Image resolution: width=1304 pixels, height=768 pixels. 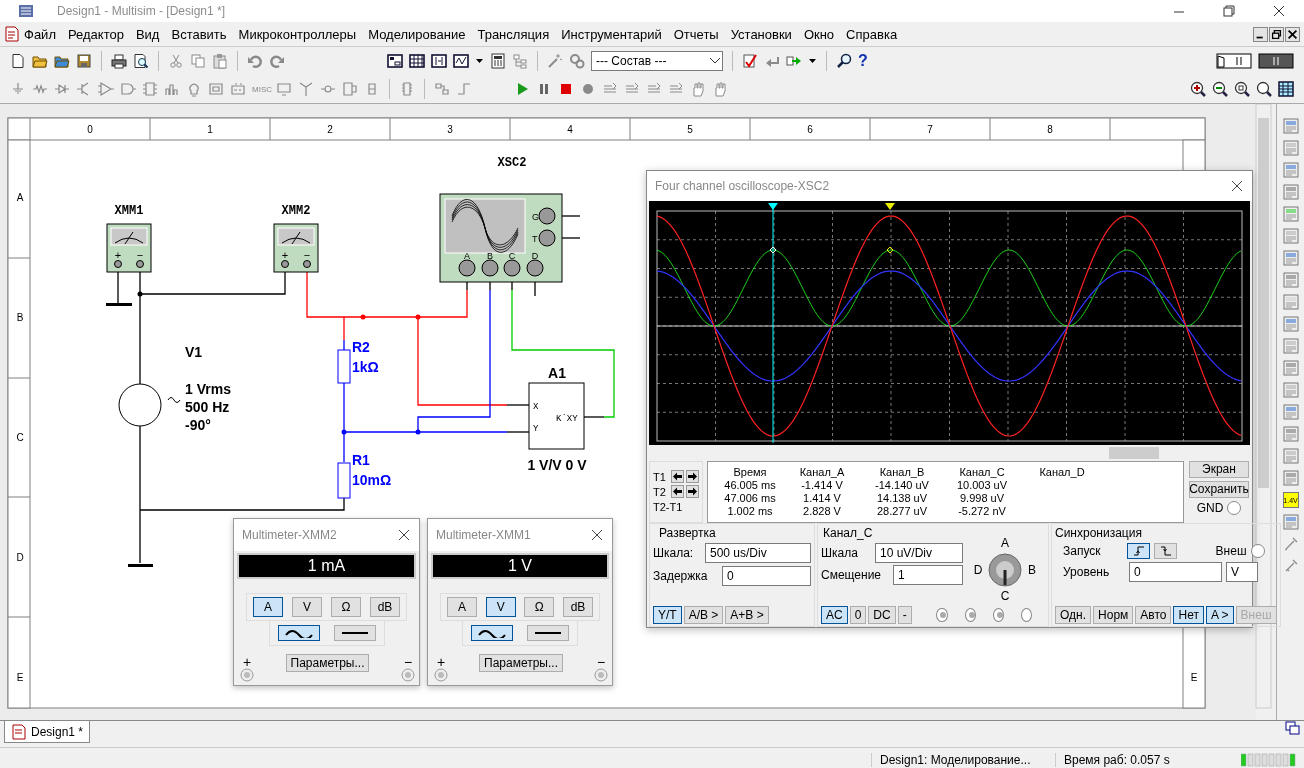 What do you see at coordinates (703, 615) in the screenshot?
I see `mode-button: A/B >` at bounding box center [703, 615].